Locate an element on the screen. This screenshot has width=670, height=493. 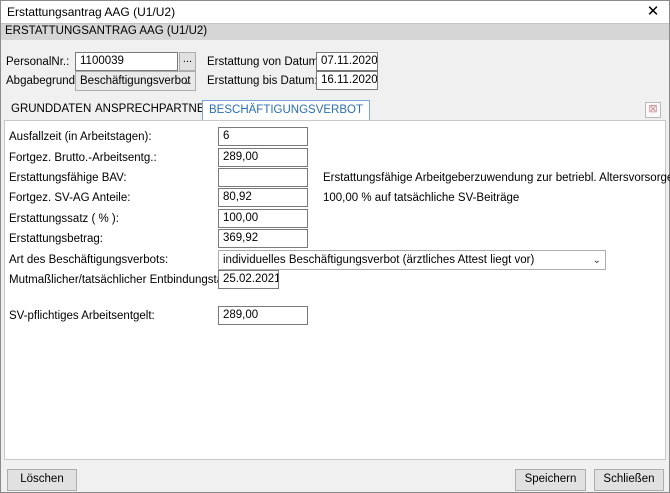
sv-ag-input: 80,92 is located at coordinates (263, 197).